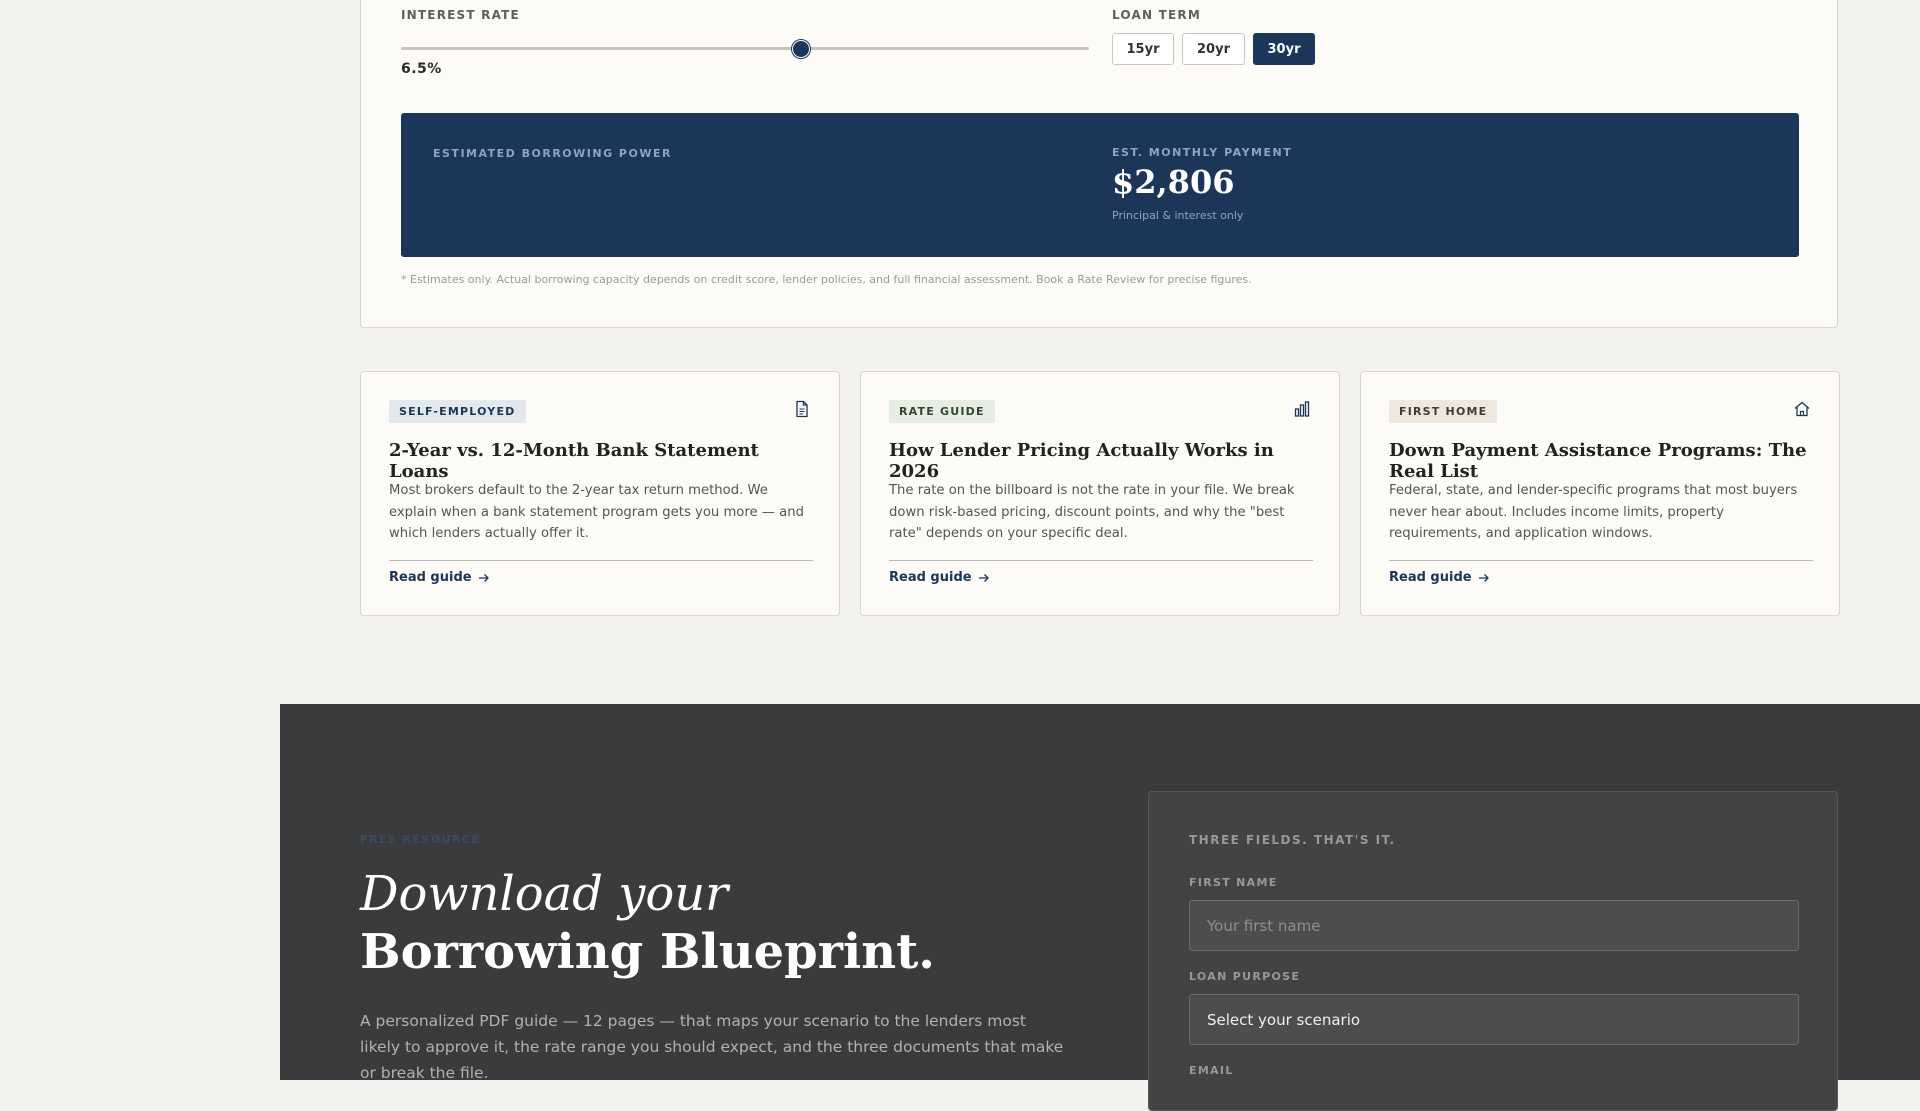 The image size is (1920, 1111). Describe the element at coordinates (942, 411) in the screenshot. I see `guide-tag: RATE GUIDE` at that location.